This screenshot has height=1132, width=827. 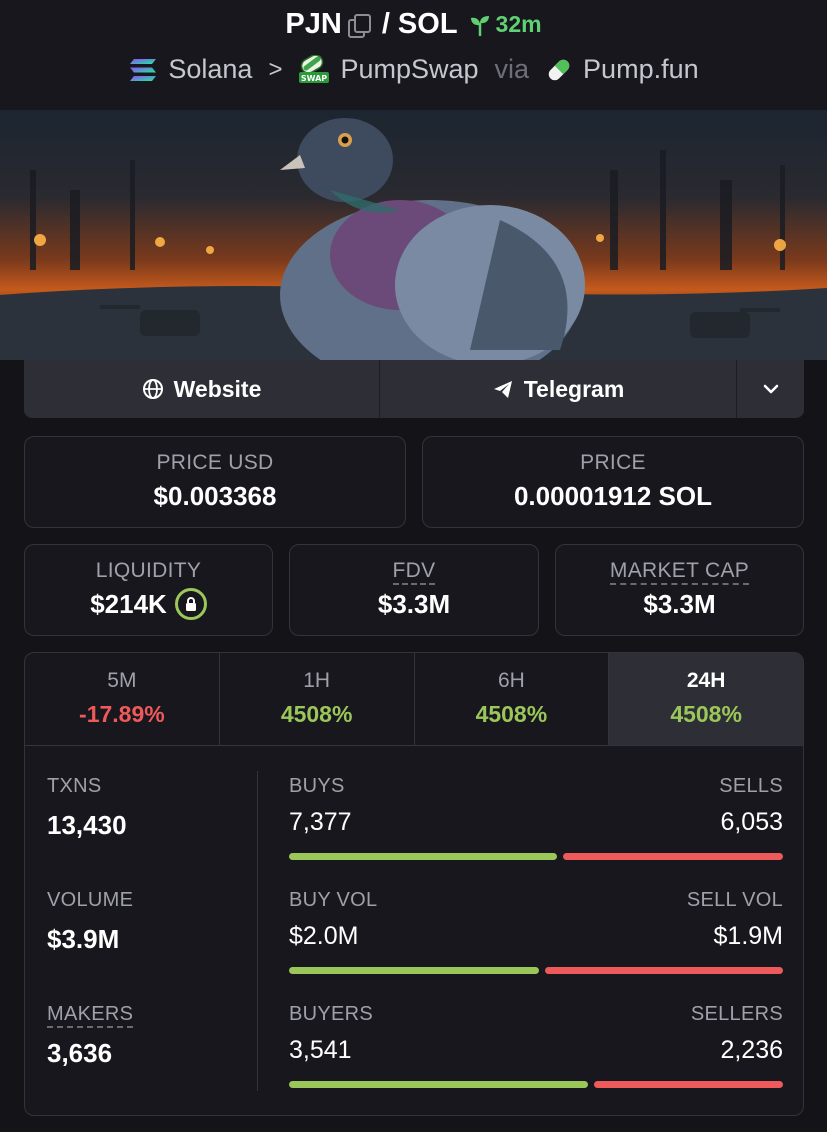 I want to click on volume-ratio-bar, so click(x=536, y=970).